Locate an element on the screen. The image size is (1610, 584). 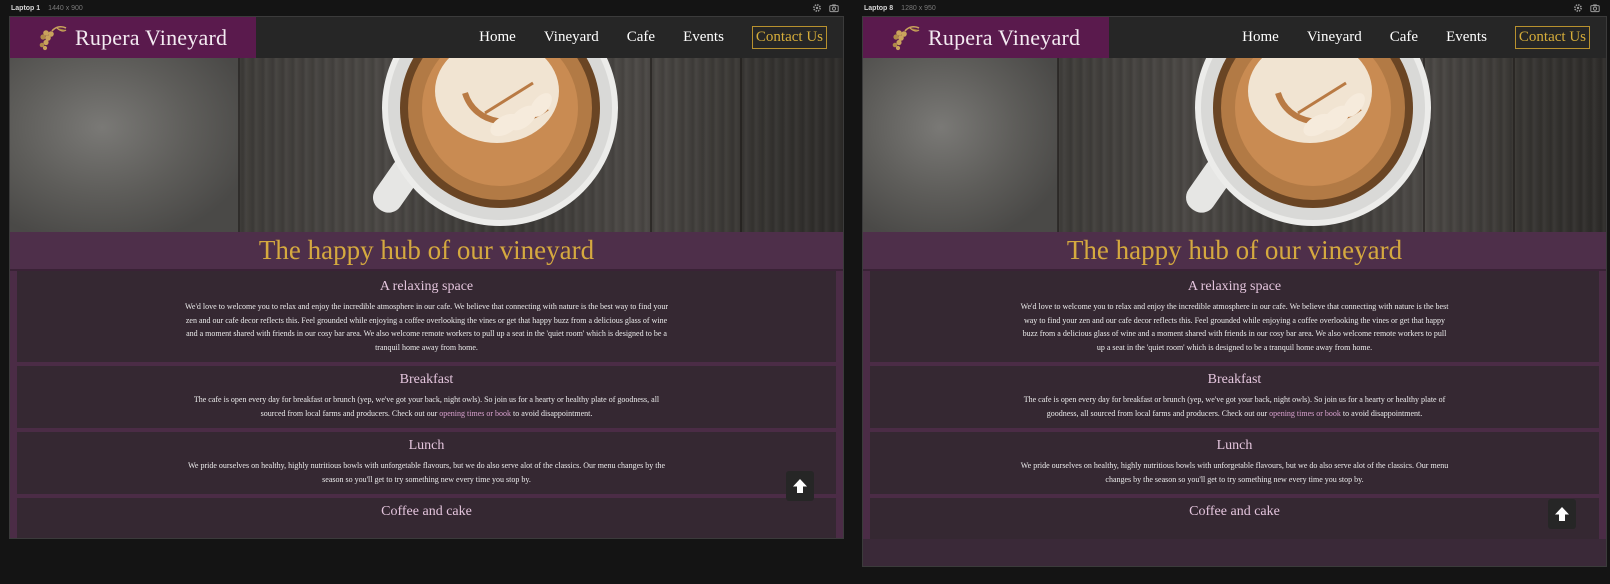
device-name: Laptop 8 is located at coordinates (879, 8).